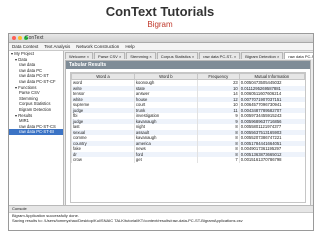 Image resolution: width=320 pixels, height=240 pixels. Describe the element at coordinates (262, 55) in the screenshot. I see `editor-tab: Bigram Detection ×` at that location.